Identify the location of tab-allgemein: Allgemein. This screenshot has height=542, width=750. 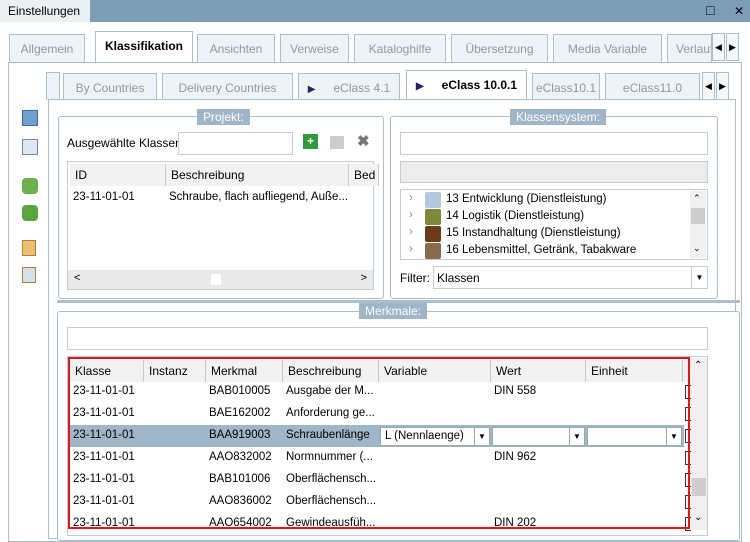
(47, 48).